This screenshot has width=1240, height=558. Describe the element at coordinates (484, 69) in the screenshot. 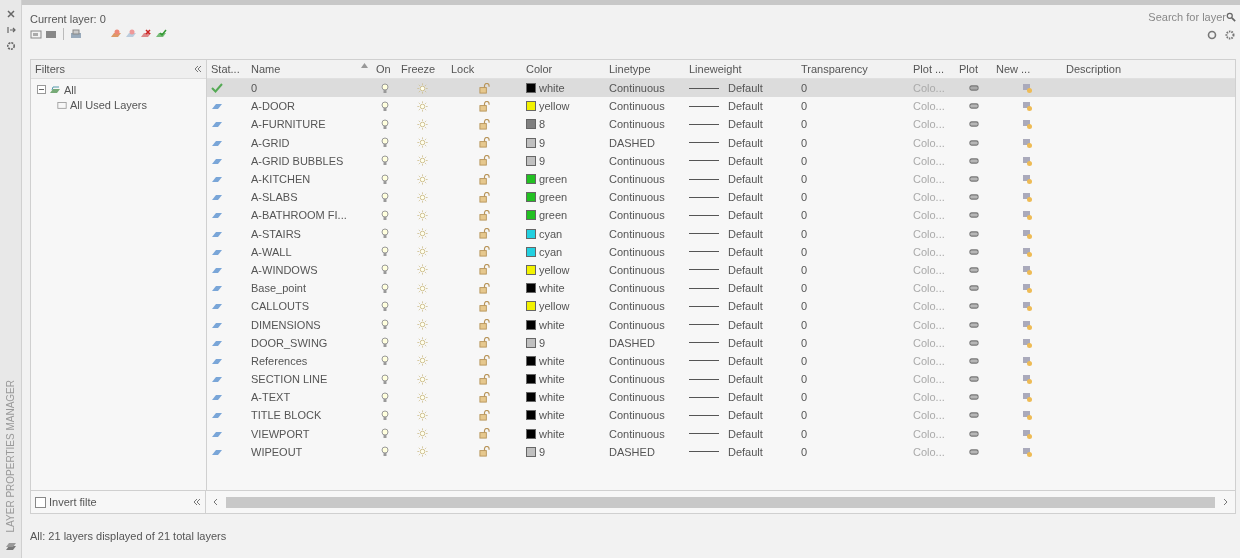

I see `column-header: Lock` at that location.